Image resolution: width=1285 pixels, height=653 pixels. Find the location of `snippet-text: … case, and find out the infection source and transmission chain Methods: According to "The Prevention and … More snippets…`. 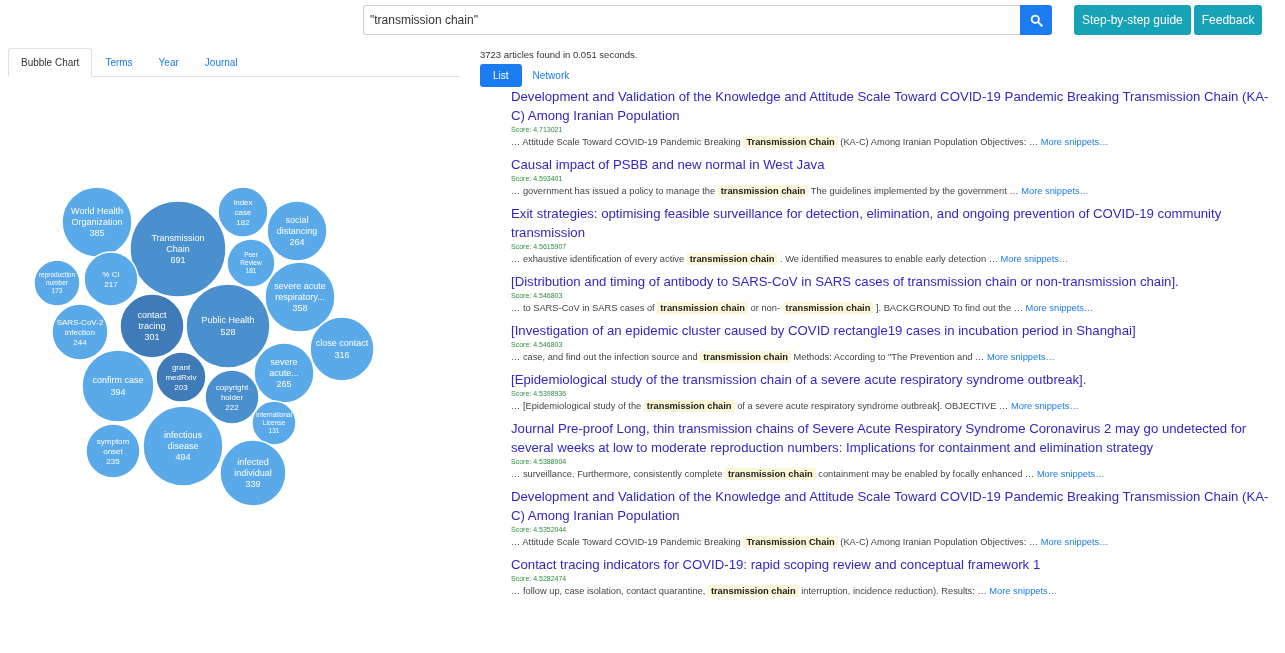

snippet-text: … case, and find out the infection source and transmission chain Methods: According to "The Prevention and … More snippets… is located at coordinates (783, 357).